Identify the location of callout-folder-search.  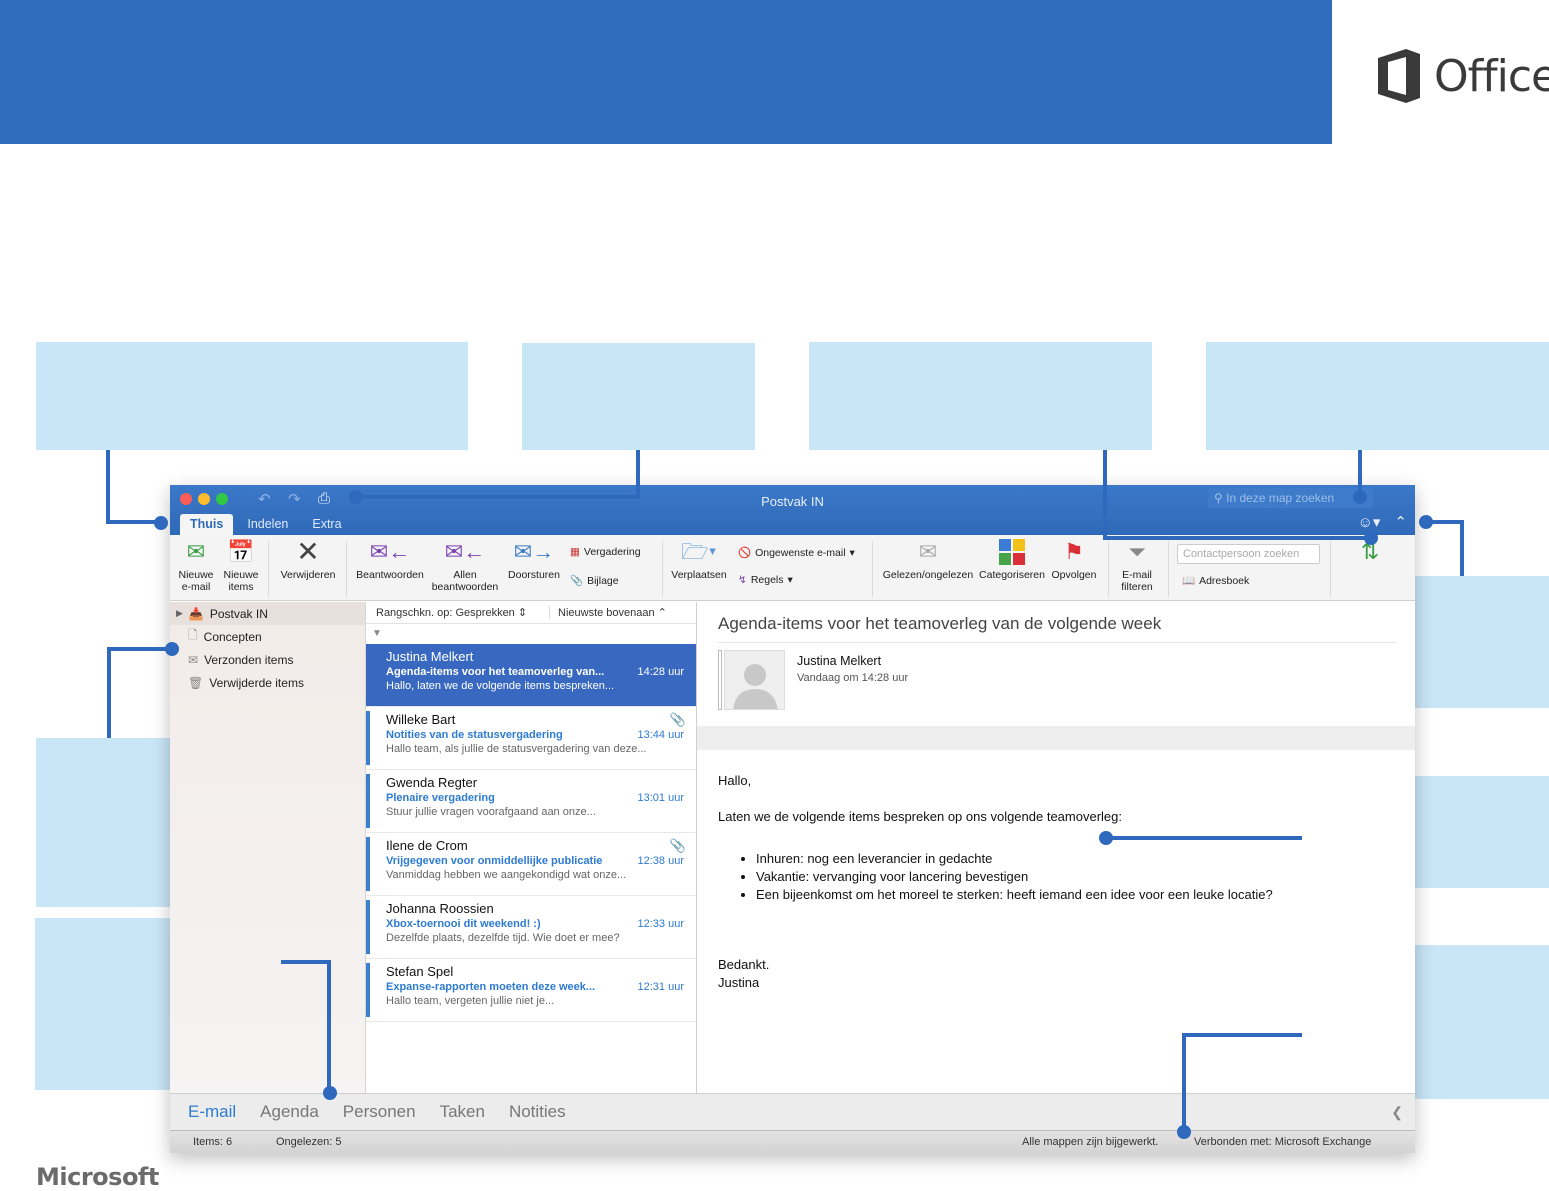
(1377, 396).